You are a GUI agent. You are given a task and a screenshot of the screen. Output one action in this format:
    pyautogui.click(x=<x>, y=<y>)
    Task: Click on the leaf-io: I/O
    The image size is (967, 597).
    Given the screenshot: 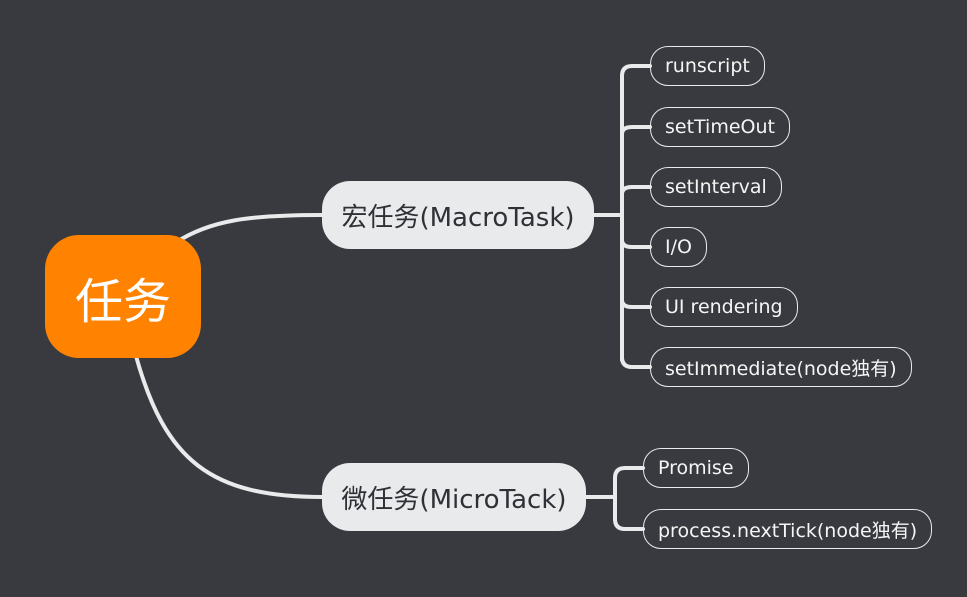 What is the action you would take?
    pyautogui.click(x=678, y=247)
    